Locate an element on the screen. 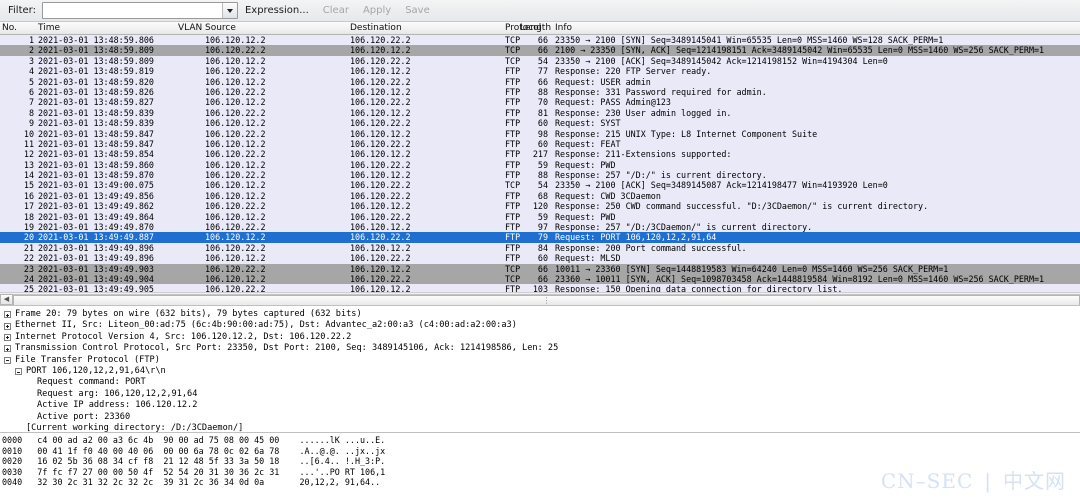  cell-time: 2021-03-01 13:48:59.819 is located at coordinates (96, 71).